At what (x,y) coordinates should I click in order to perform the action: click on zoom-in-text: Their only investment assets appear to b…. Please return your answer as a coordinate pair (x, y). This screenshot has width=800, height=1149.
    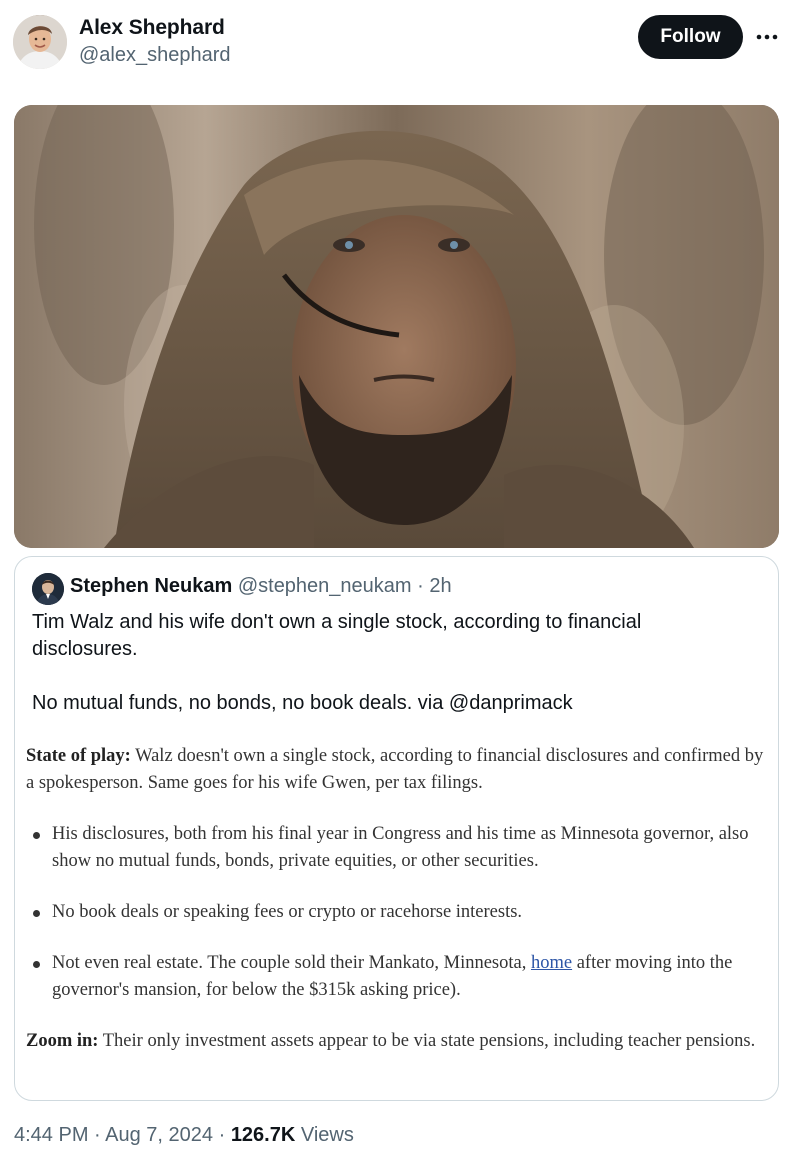
    Looking at the image, I should click on (427, 1041).